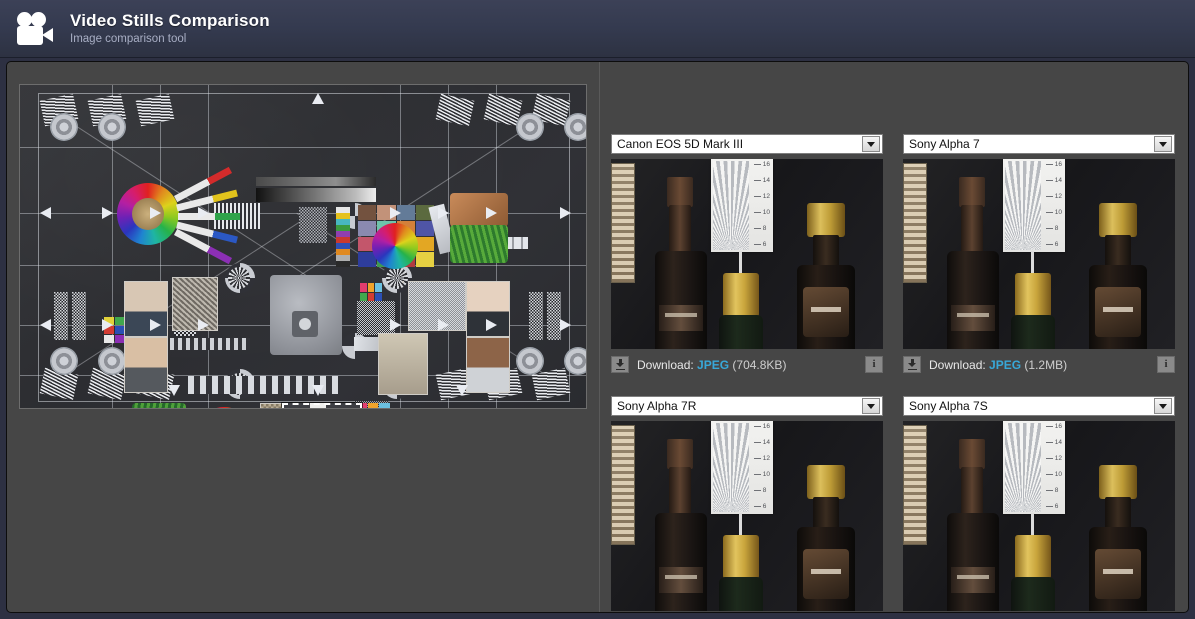 The image size is (1195, 619). What do you see at coordinates (1046, 364) in the screenshot?
I see `download-size-1: (1.2MB)` at bounding box center [1046, 364].